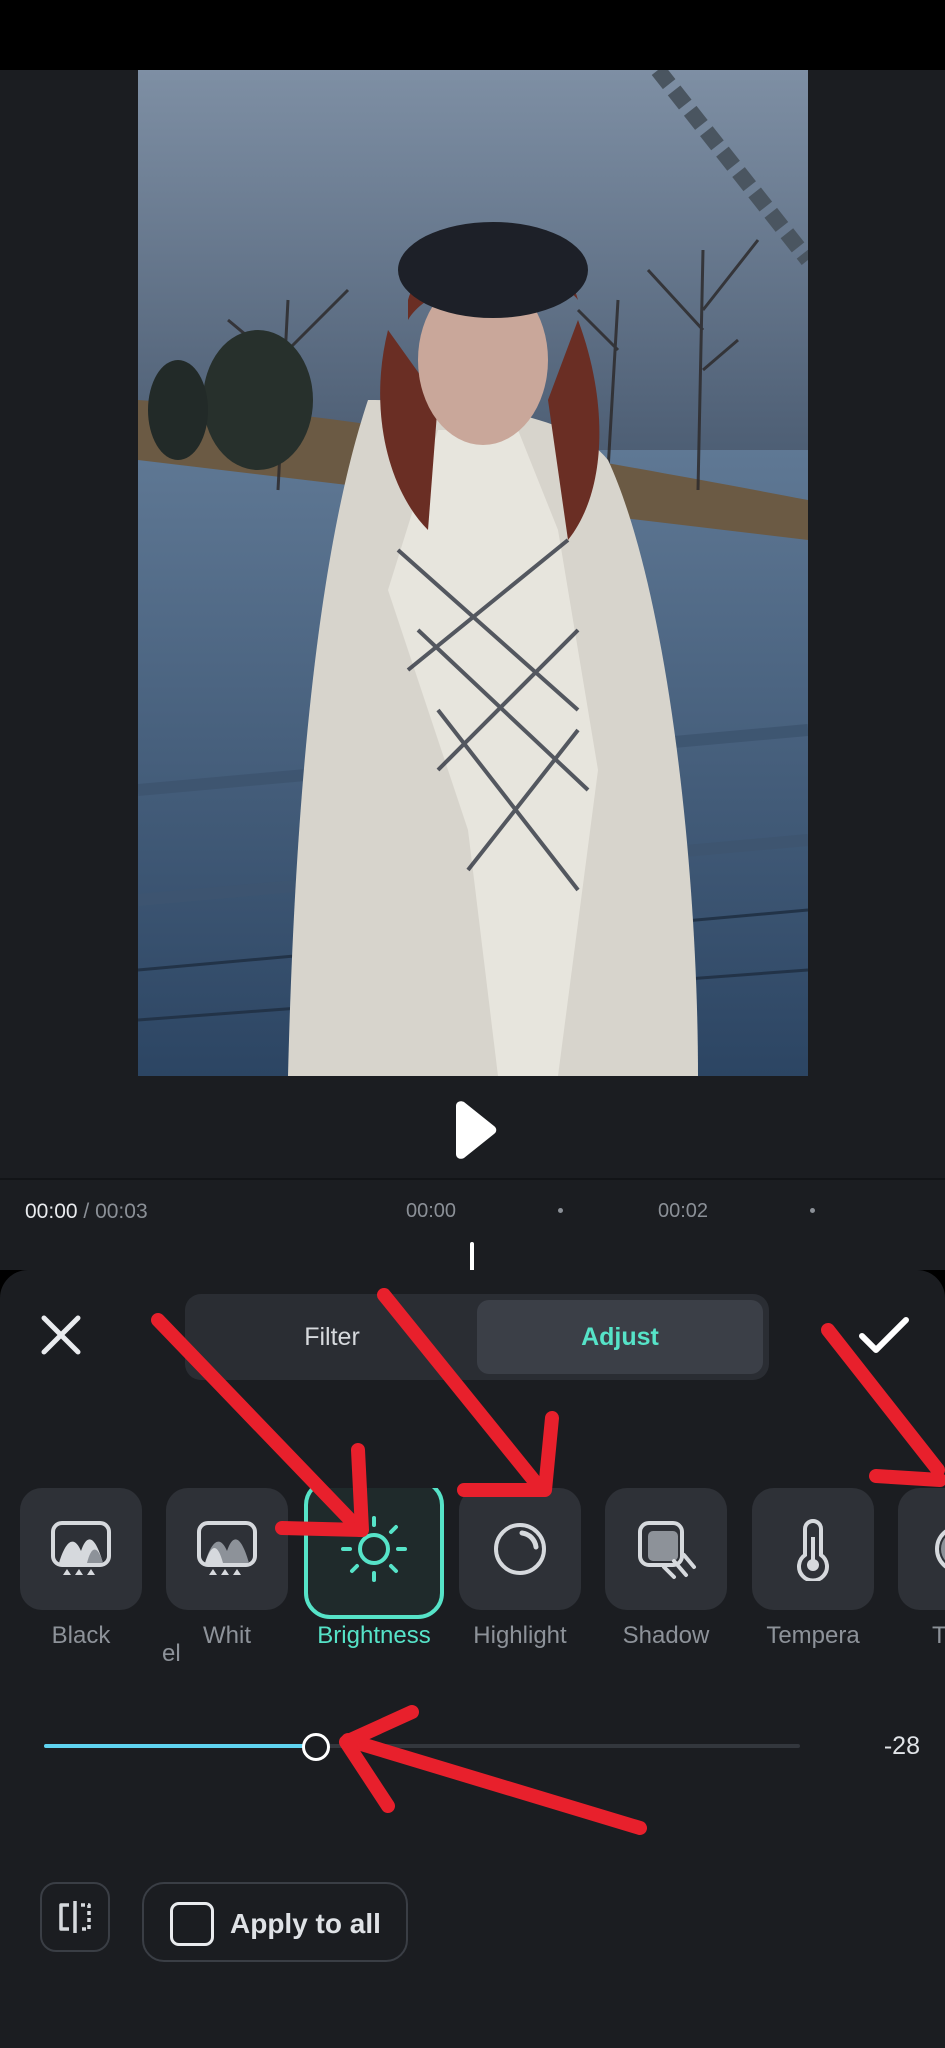  I want to click on slider-value: -28, so click(901, 1746).